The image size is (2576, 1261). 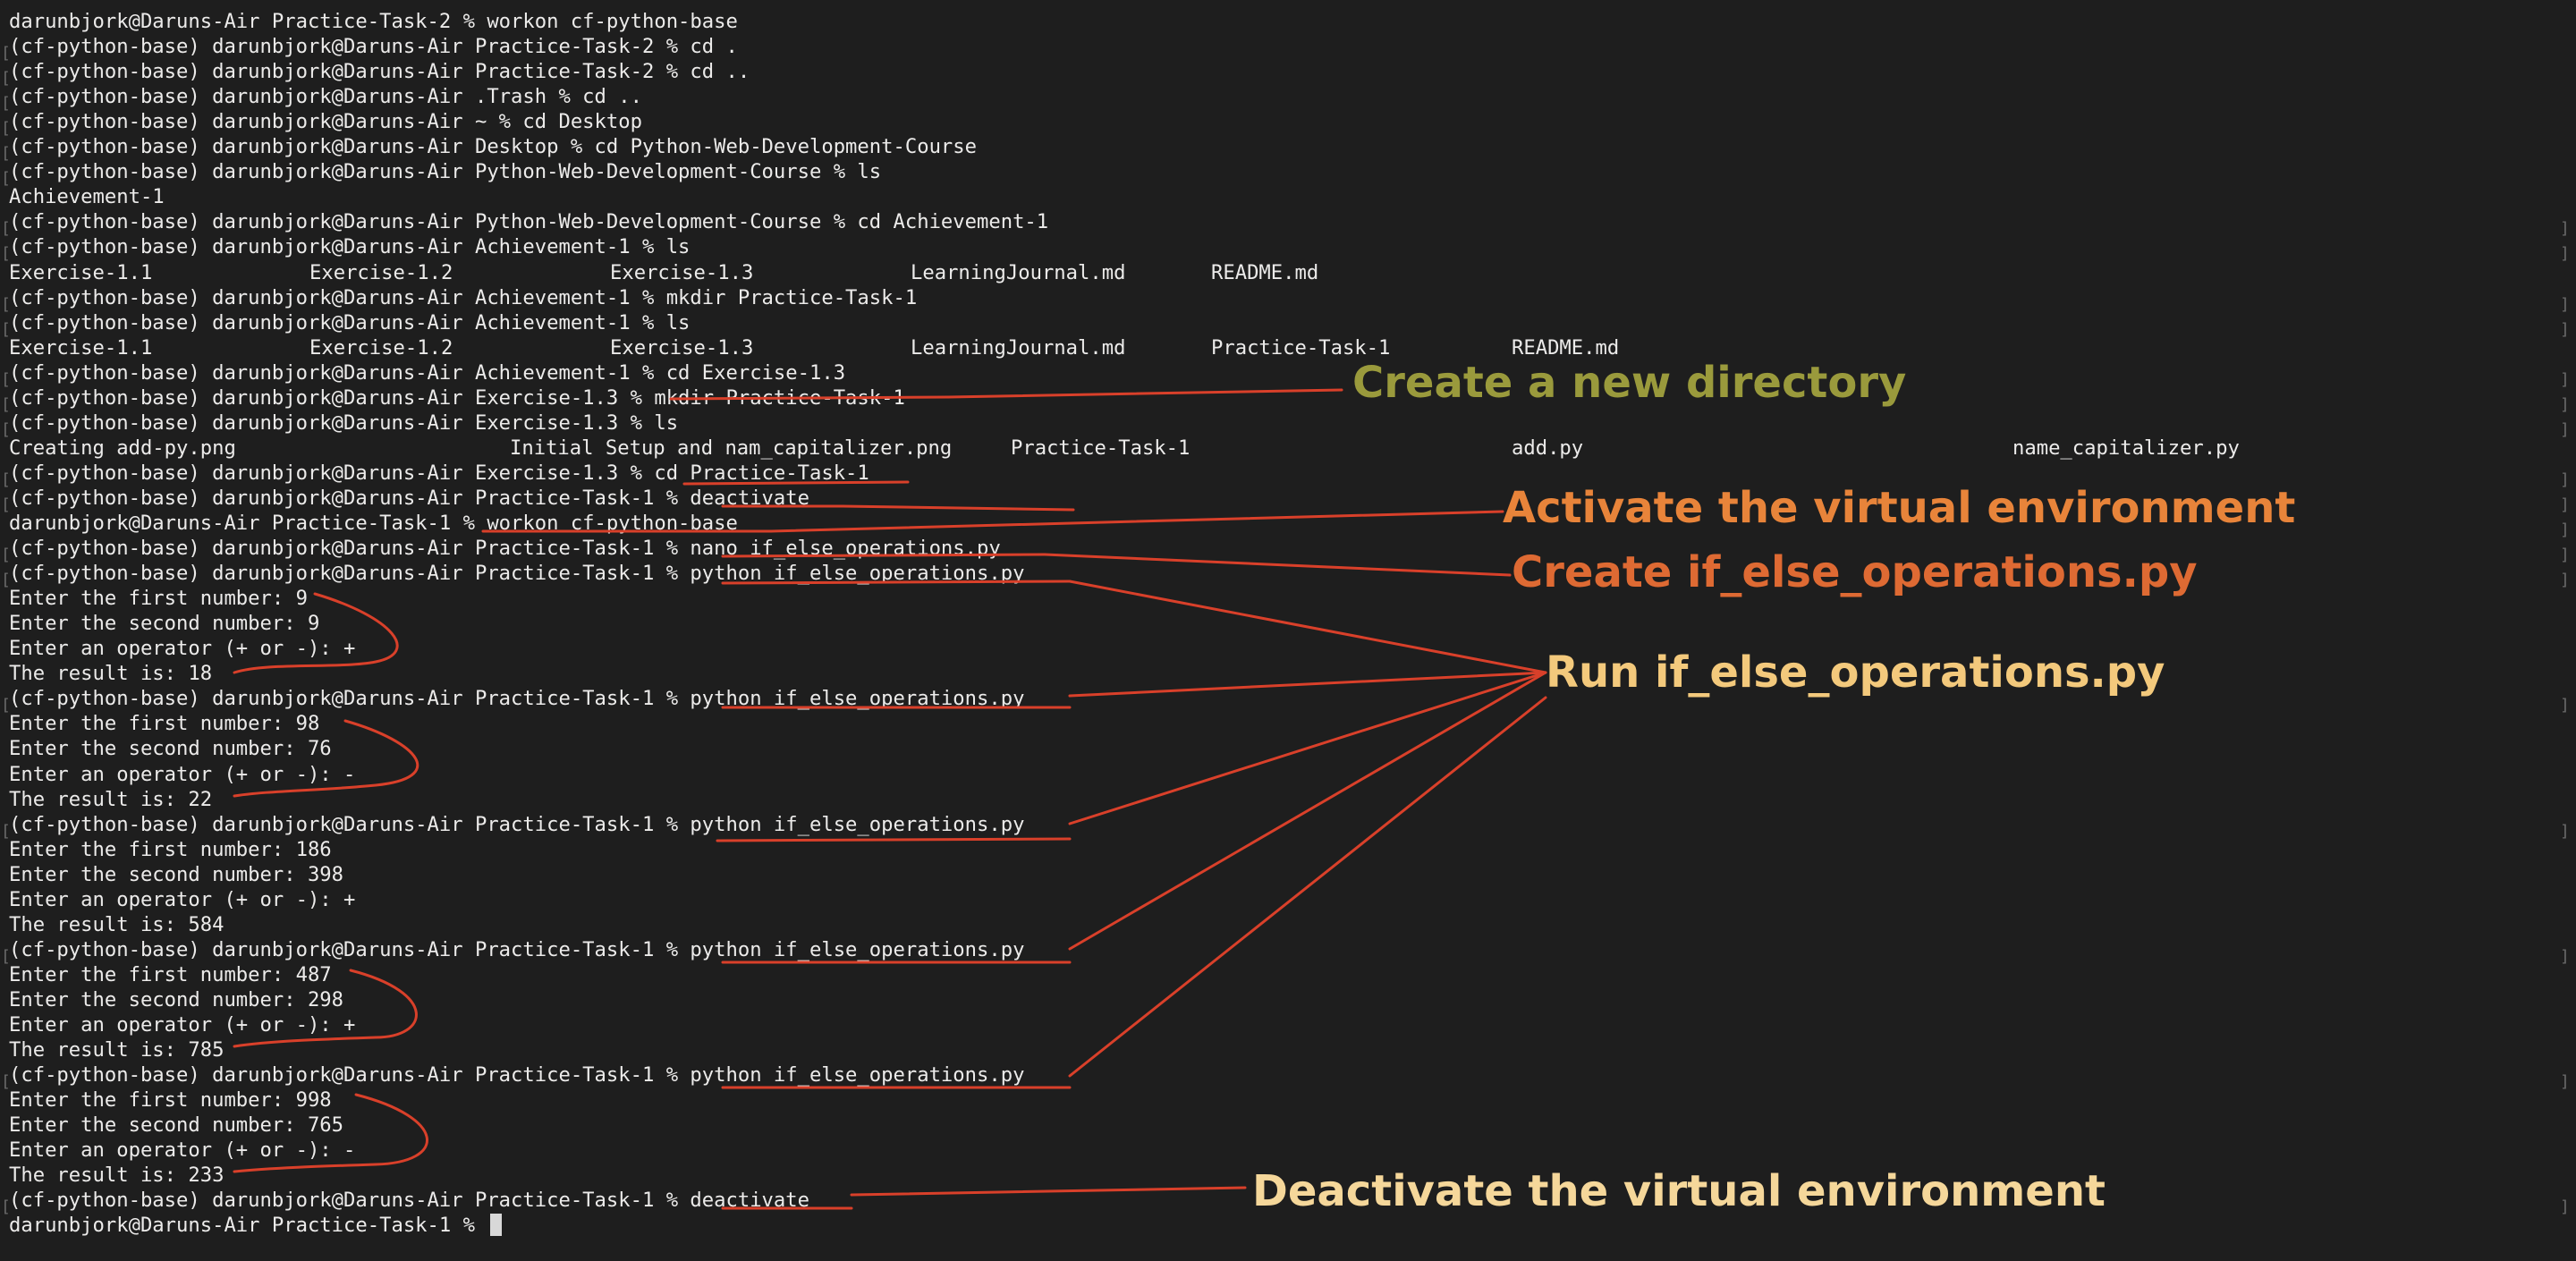 What do you see at coordinates (170, 749) in the screenshot?
I see `output-line: Enter the second number: 76` at bounding box center [170, 749].